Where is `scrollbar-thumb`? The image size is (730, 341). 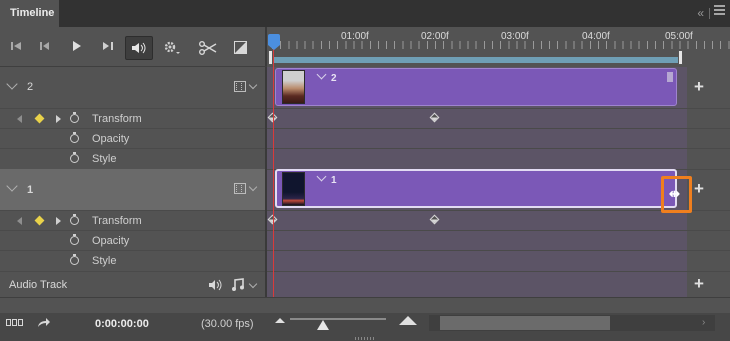
scrollbar-thumb is located at coordinates (525, 323).